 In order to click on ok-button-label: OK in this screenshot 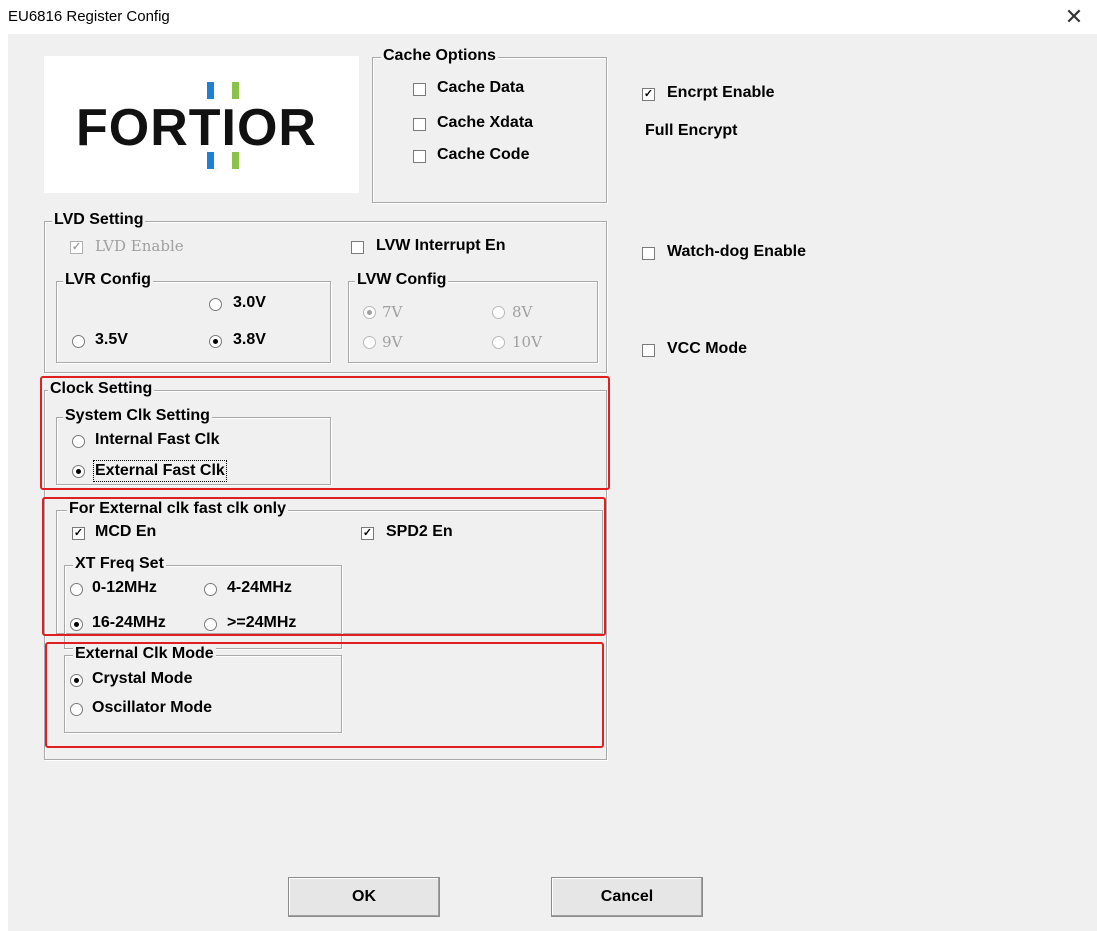, I will do `click(364, 896)`.